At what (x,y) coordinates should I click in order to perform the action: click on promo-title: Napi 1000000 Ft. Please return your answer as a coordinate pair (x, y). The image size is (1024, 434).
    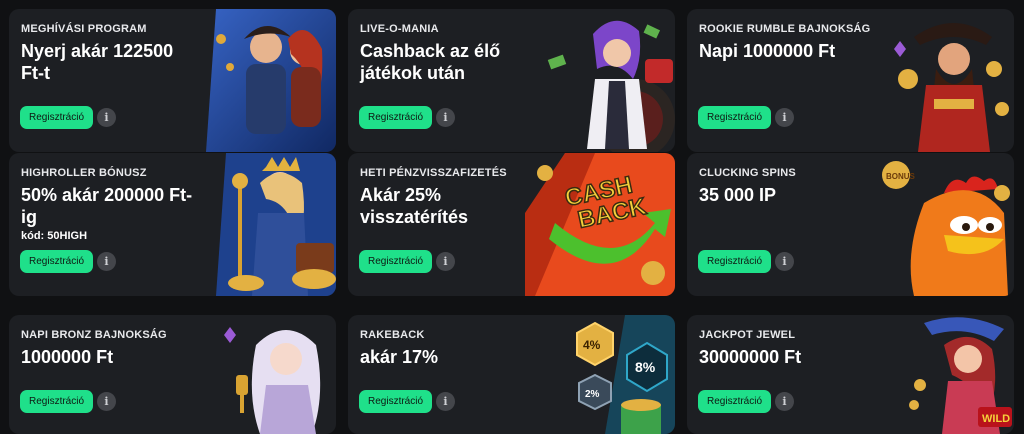
    Looking at the image, I should click on (767, 51).